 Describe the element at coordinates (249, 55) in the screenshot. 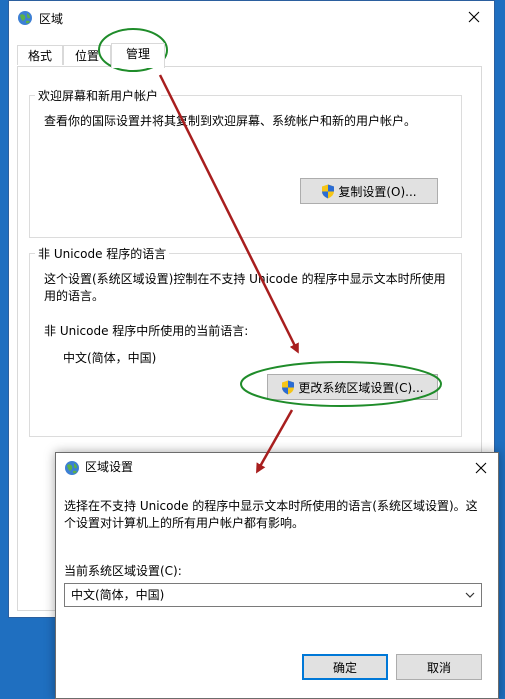

I see `tab-strip: 格式 位置 管理` at that location.